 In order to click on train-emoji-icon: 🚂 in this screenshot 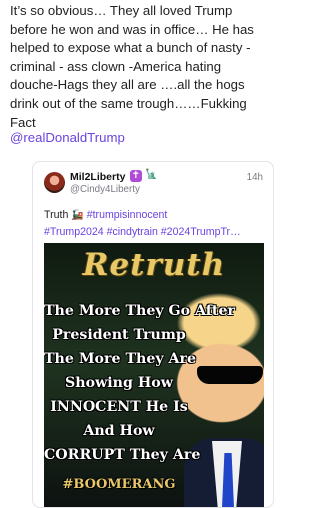, I will do `click(77, 215)`.